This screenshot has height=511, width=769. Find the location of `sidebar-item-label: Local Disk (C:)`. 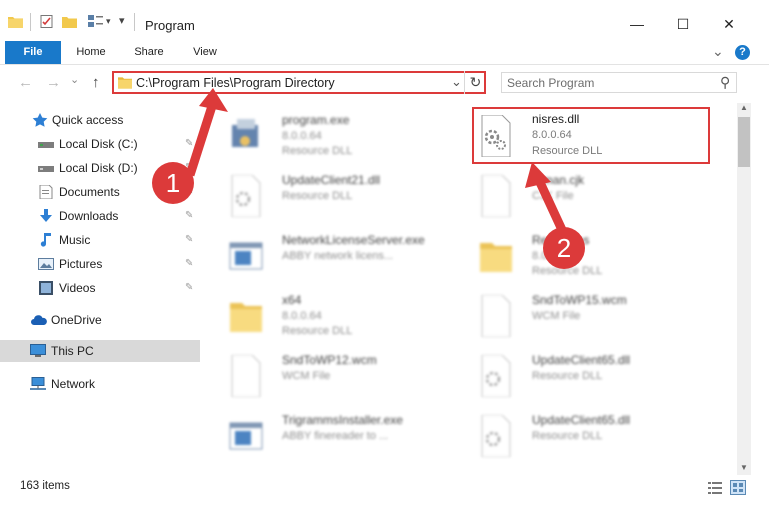

sidebar-item-label: Local Disk (C:) is located at coordinates (98, 144).